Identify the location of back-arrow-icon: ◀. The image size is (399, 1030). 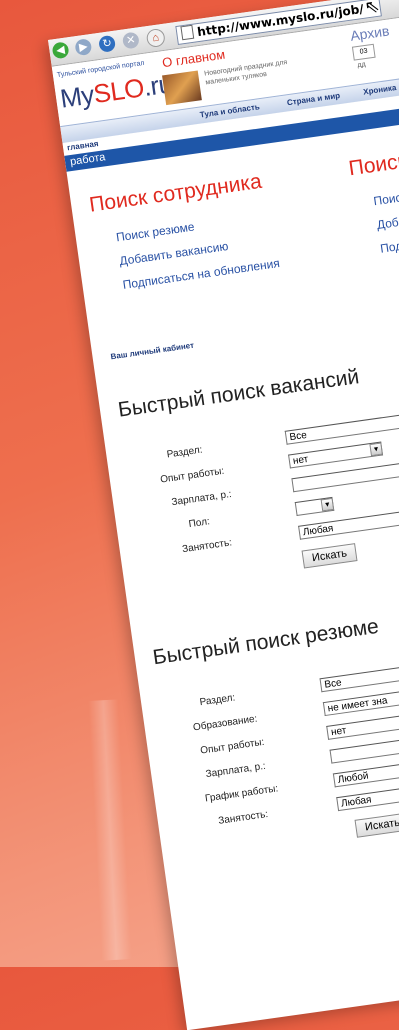
(60, 50).